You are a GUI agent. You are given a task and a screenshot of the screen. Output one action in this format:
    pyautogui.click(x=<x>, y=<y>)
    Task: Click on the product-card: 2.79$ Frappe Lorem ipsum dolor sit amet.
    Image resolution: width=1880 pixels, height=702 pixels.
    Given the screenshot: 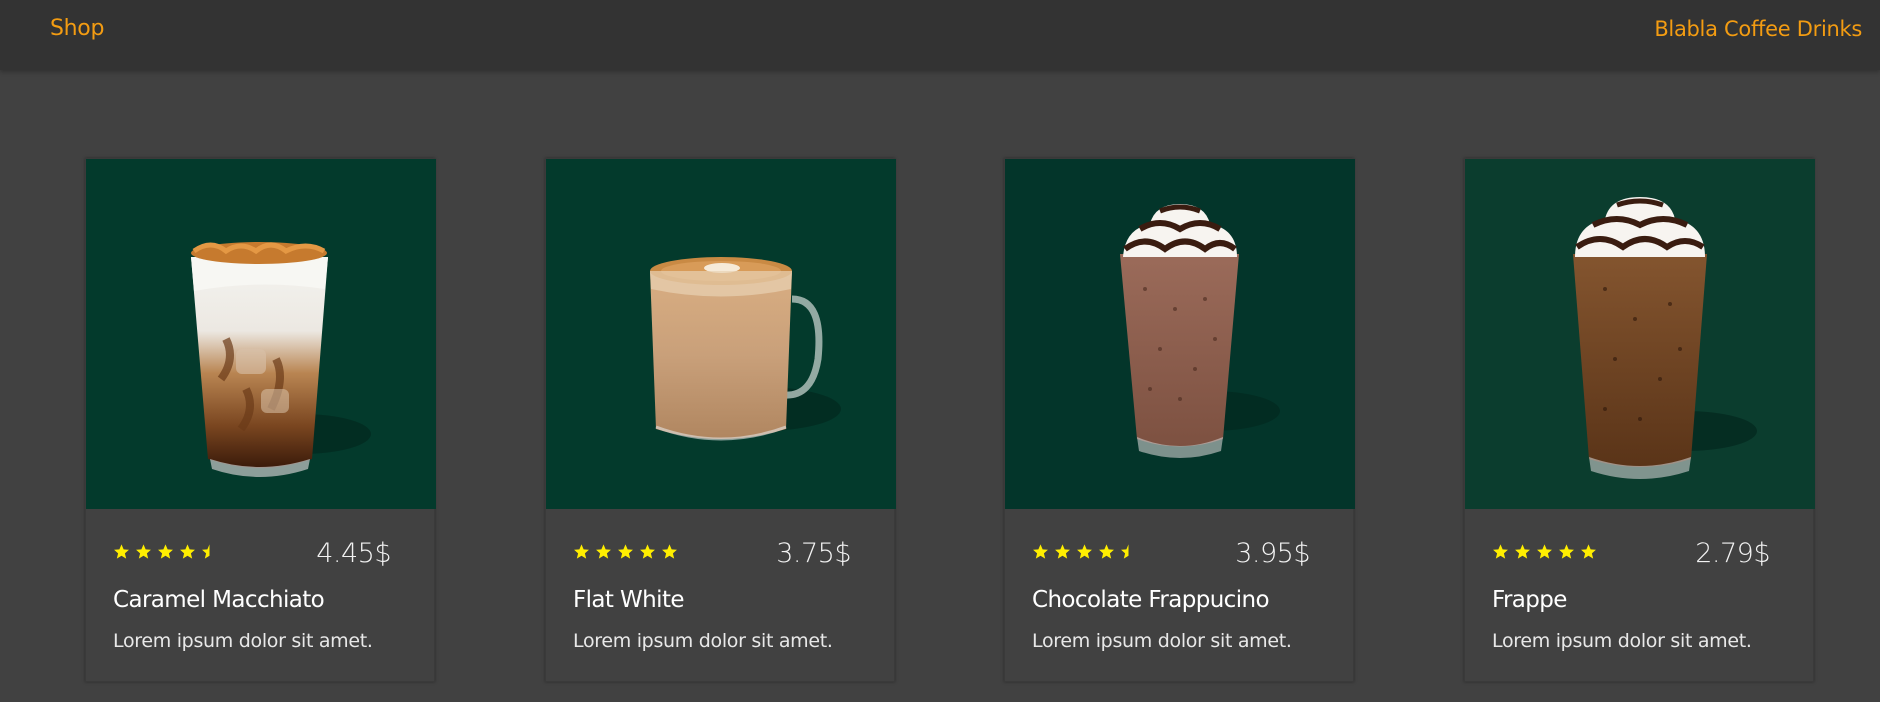 What is the action you would take?
    pyautogui.click(x=1639, y=420)
    